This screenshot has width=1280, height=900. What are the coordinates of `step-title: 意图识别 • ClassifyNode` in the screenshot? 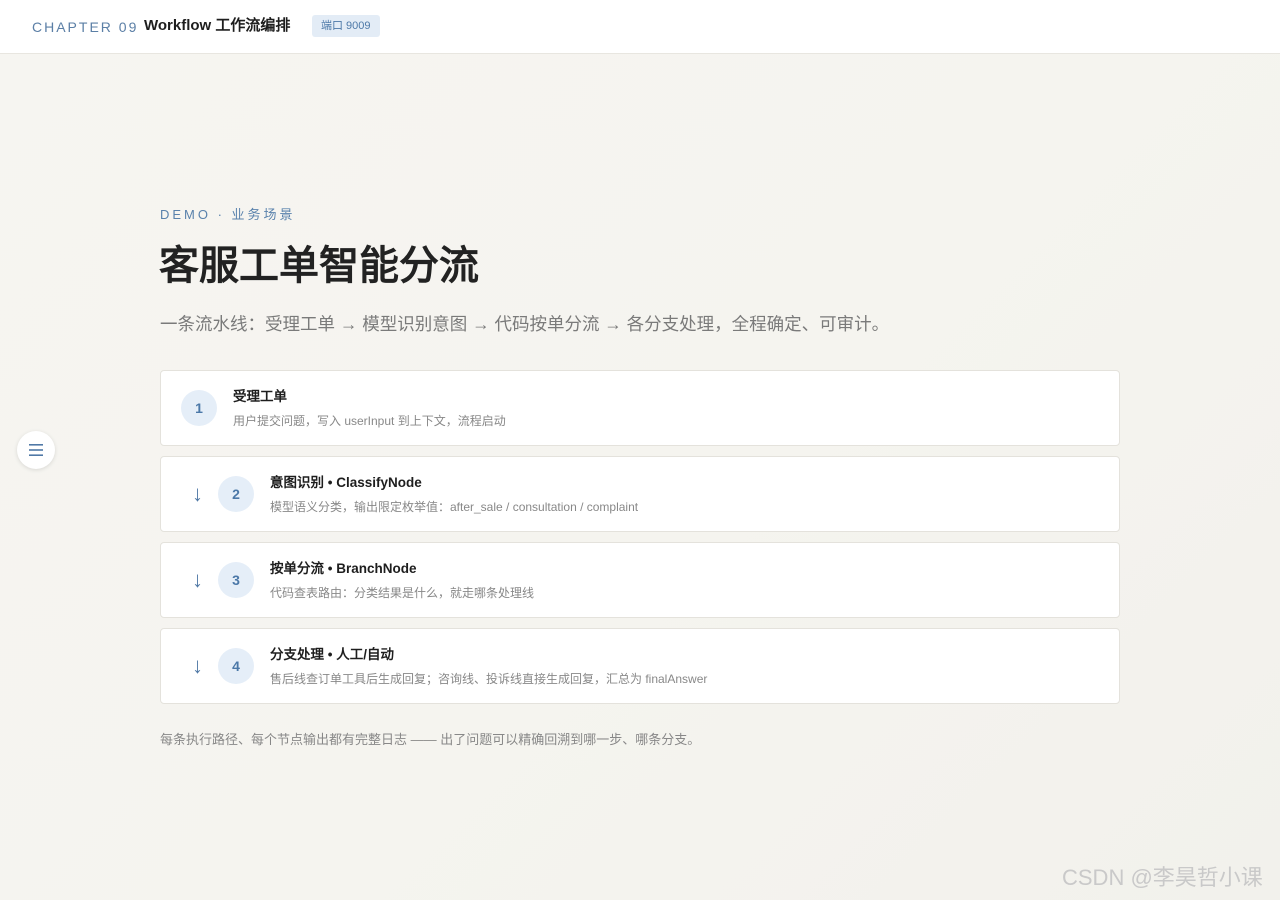 It's located at (346, 482).